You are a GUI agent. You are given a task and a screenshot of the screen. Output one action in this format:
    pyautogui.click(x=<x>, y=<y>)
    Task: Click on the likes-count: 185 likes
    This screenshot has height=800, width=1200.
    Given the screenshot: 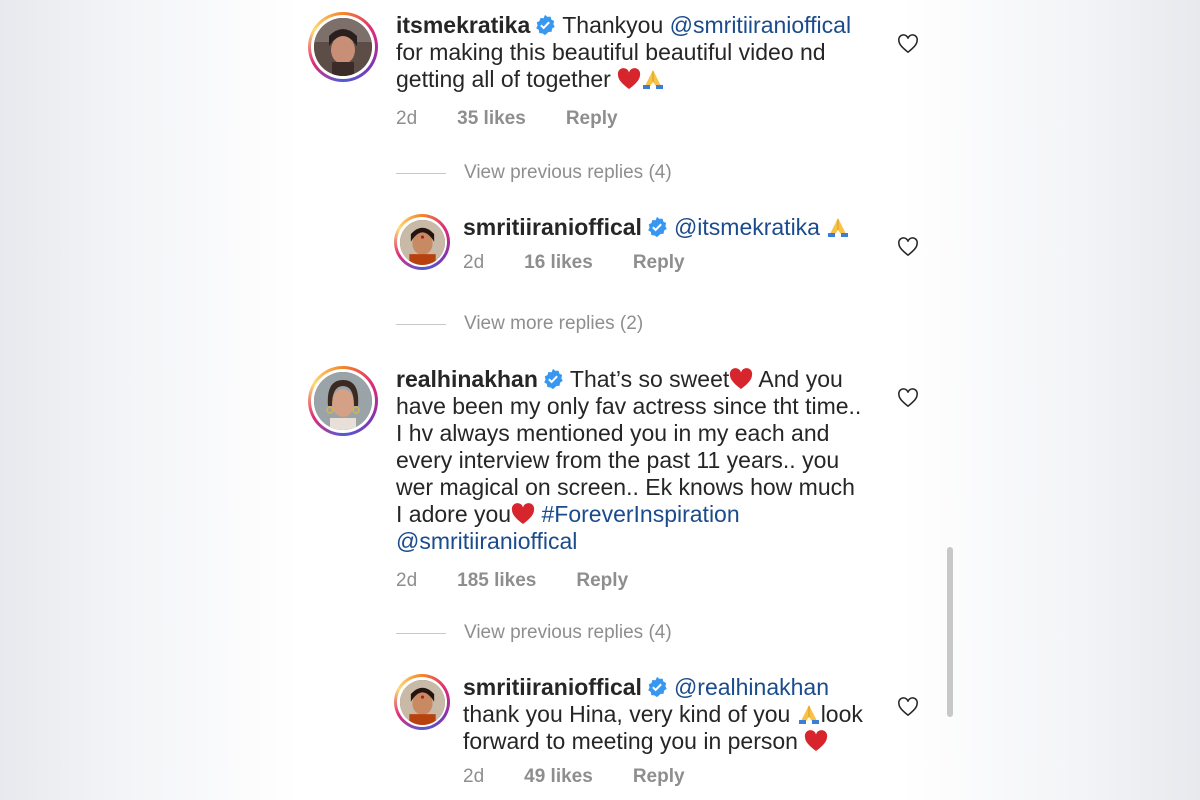 What is the action you would take?
    pyautogui.click(x=496, y=580)
    